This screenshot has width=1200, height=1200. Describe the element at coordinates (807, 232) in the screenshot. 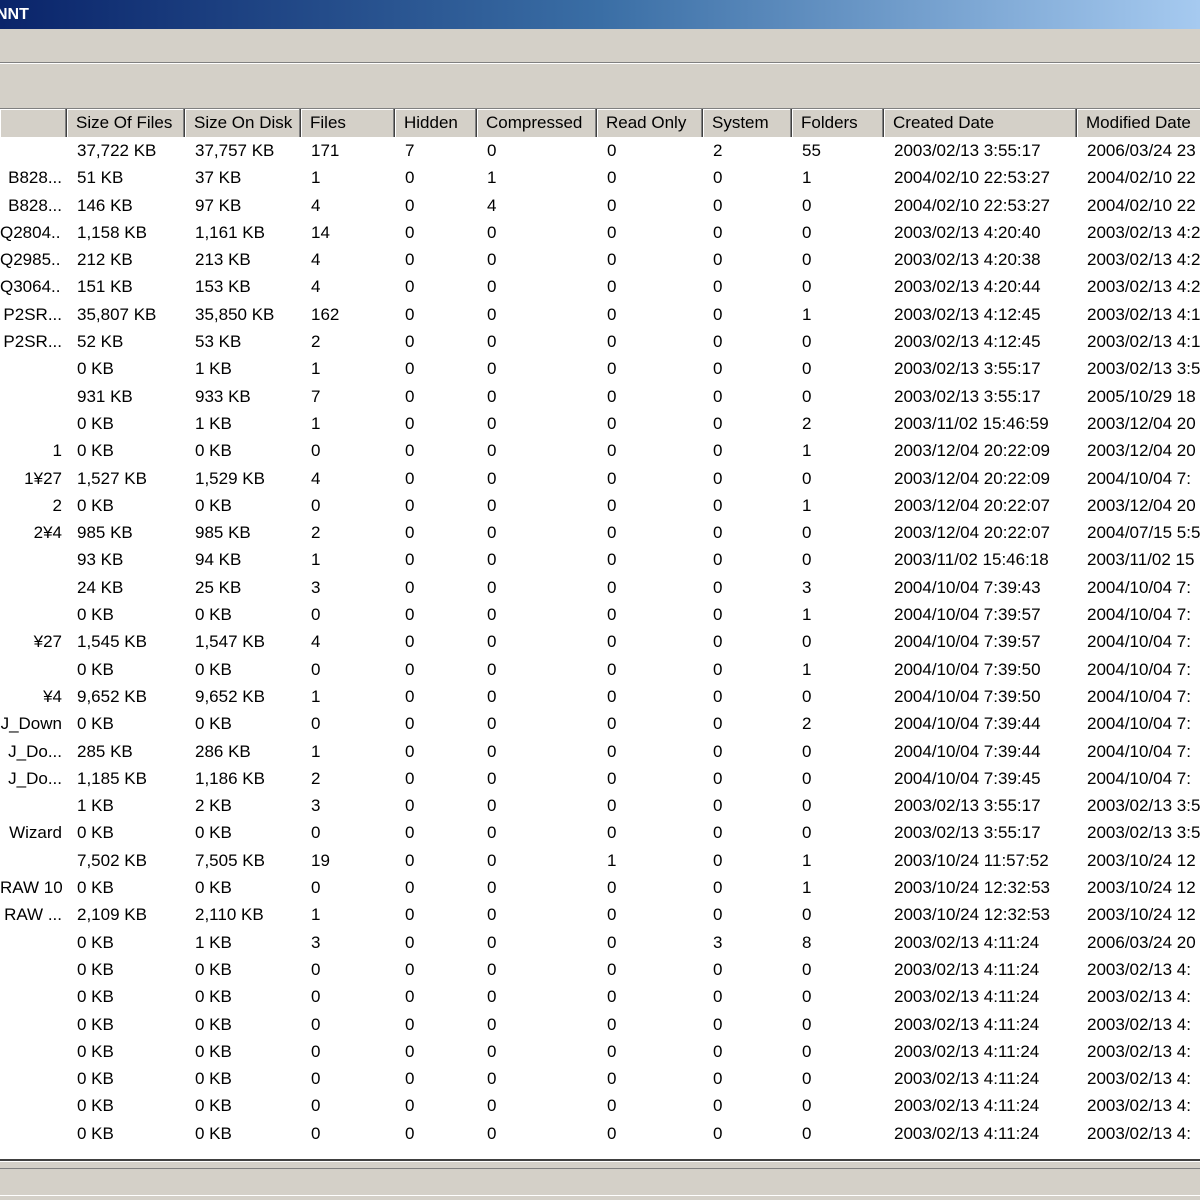

I see `cell-folders: 0` at that location.